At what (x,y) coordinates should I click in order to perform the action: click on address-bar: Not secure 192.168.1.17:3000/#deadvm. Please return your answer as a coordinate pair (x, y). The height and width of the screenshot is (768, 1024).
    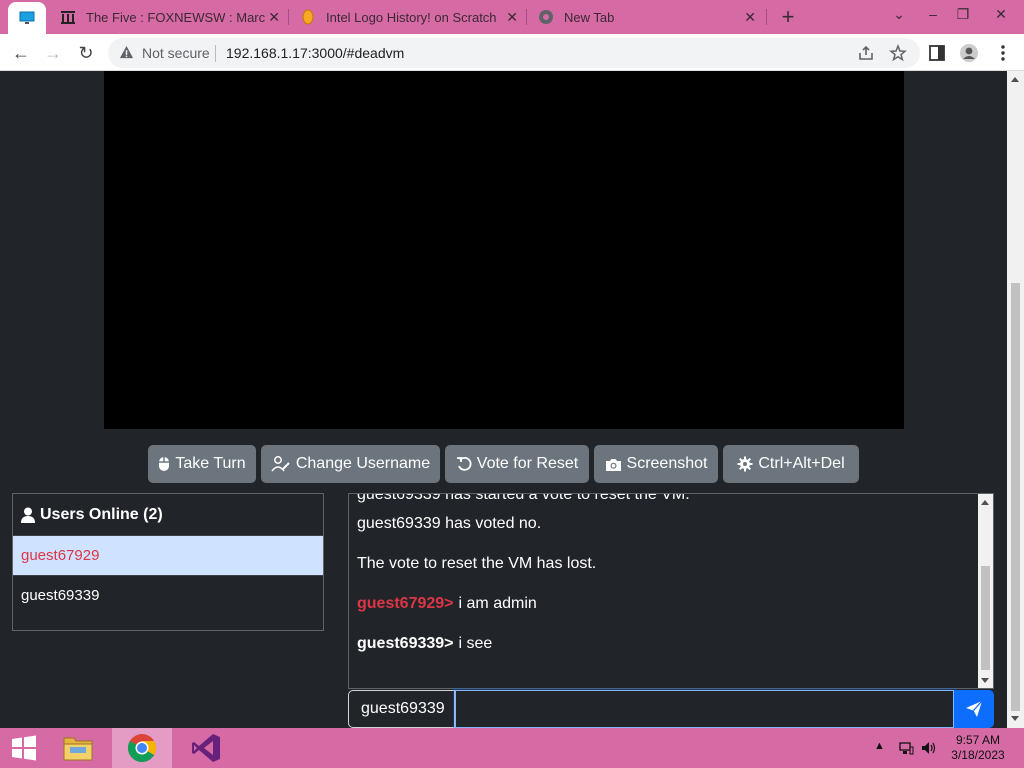
    Looking at the image, I should click on (514, 53).